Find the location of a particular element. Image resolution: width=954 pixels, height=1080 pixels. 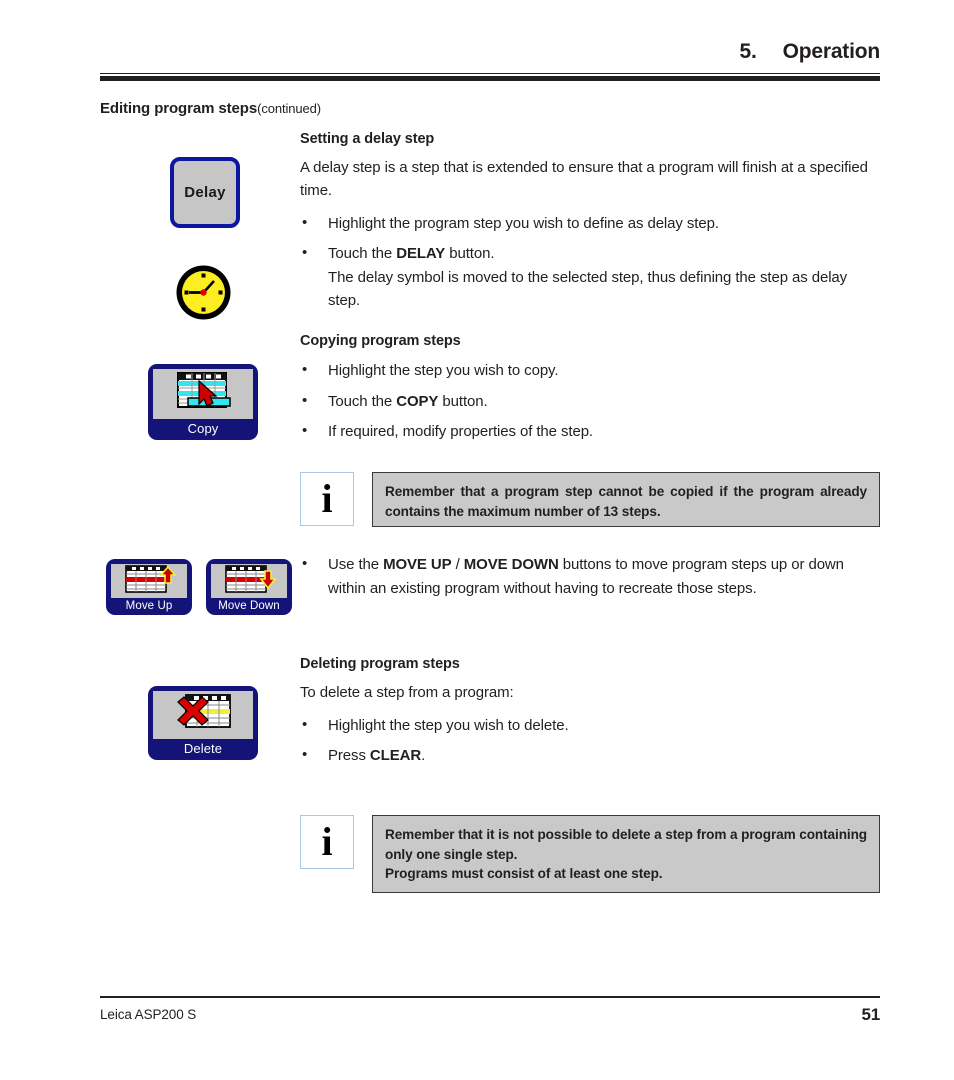

copy-bullet-2-suffix: button. is located at coordinates (463, 401).